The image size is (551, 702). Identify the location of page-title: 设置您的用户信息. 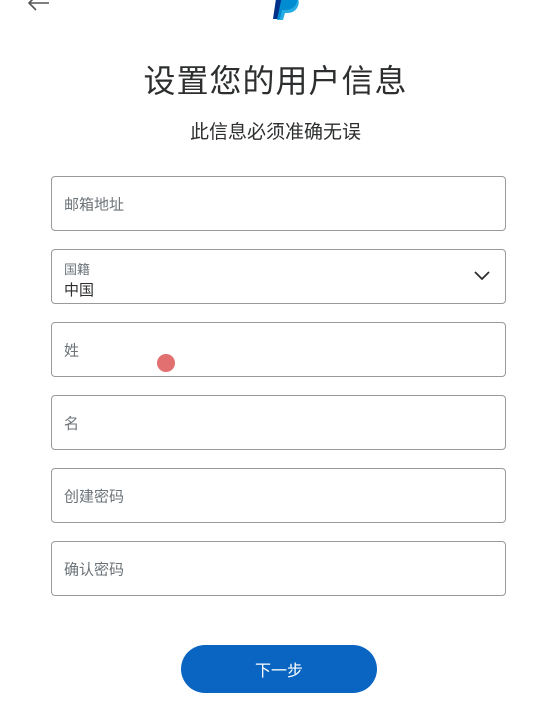
(275, 81).